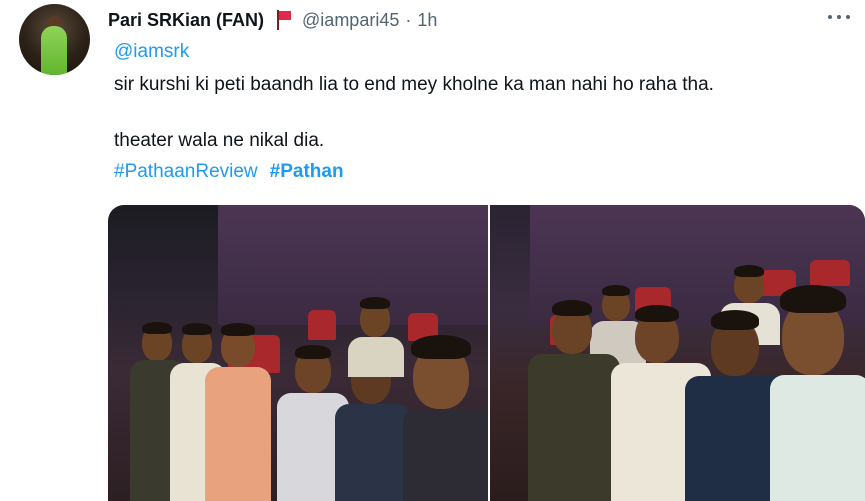  I want to click on avatar-figure, so click(54, 50).